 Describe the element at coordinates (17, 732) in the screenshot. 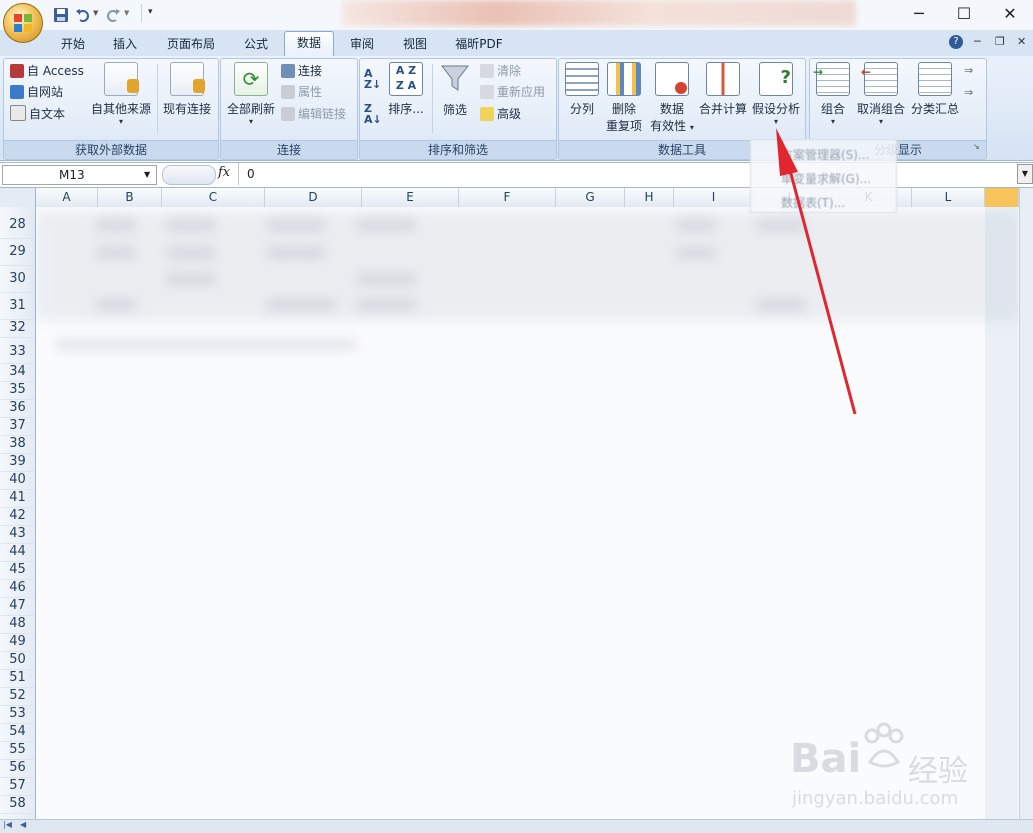

I see `row-header: 54` at that location.